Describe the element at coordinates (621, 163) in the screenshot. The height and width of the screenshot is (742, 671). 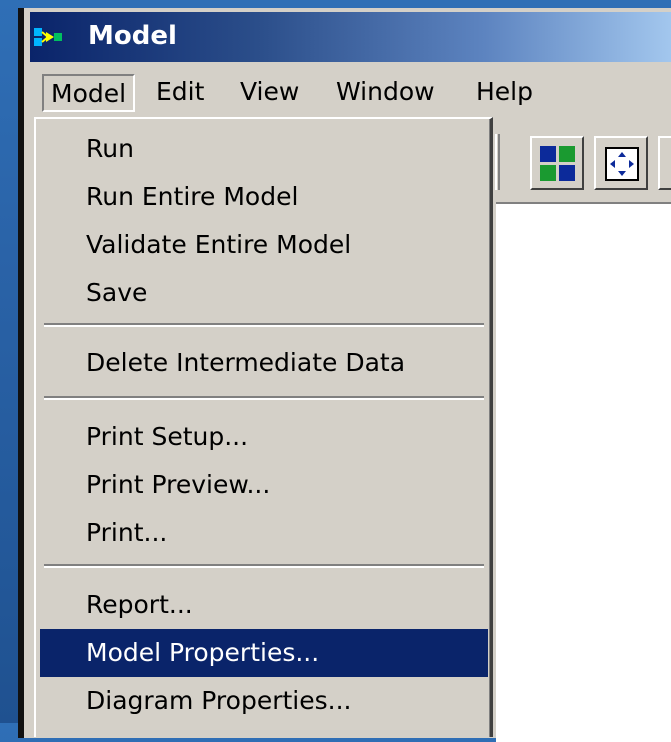
I see `fit-to-window-button` at that location.